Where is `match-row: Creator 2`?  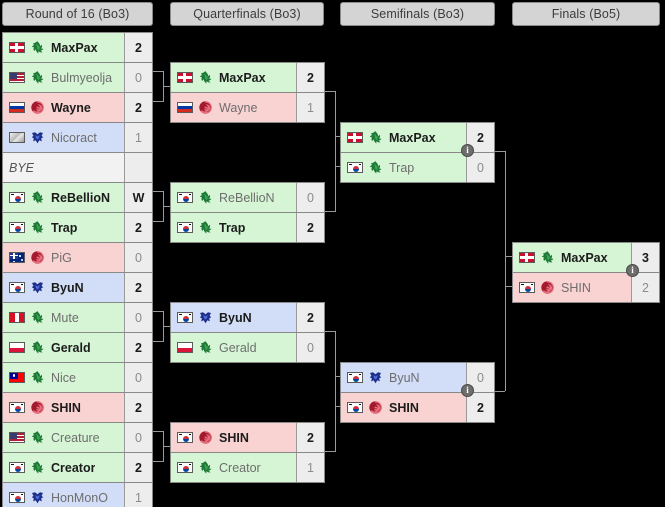 match-row: Creator 2 is located at coordinates (77, 467).